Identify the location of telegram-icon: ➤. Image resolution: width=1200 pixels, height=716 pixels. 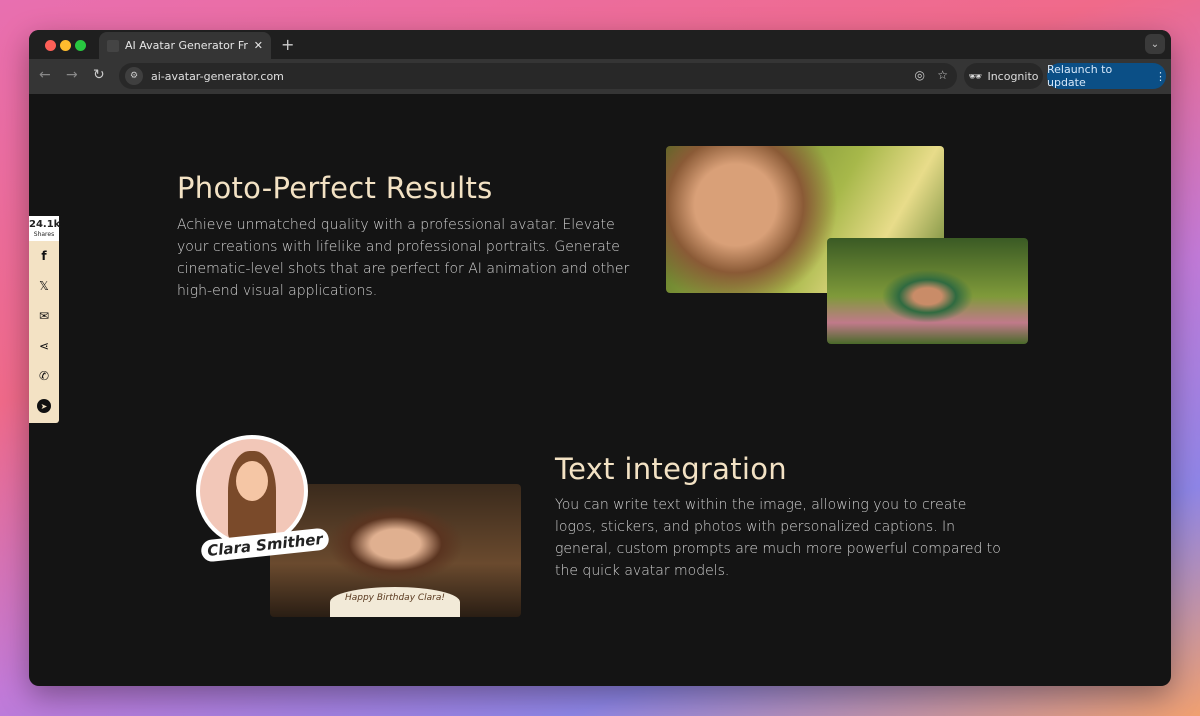
(44, 406).